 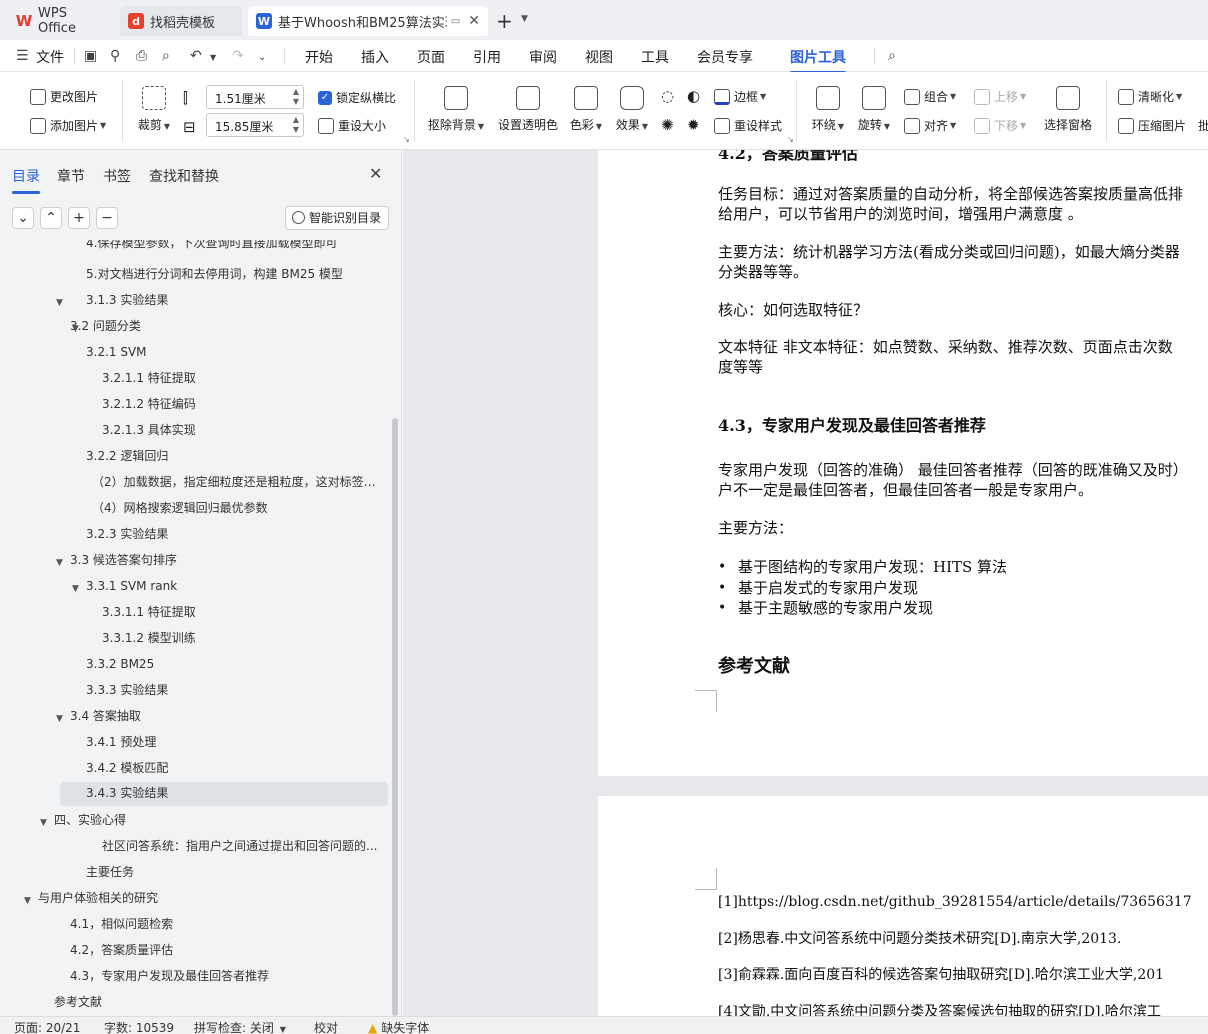 What do you see at coordinates (64, 96) in the screenshot?
I see `change-image-button: 更改图片` at bounding box center [64, 96].